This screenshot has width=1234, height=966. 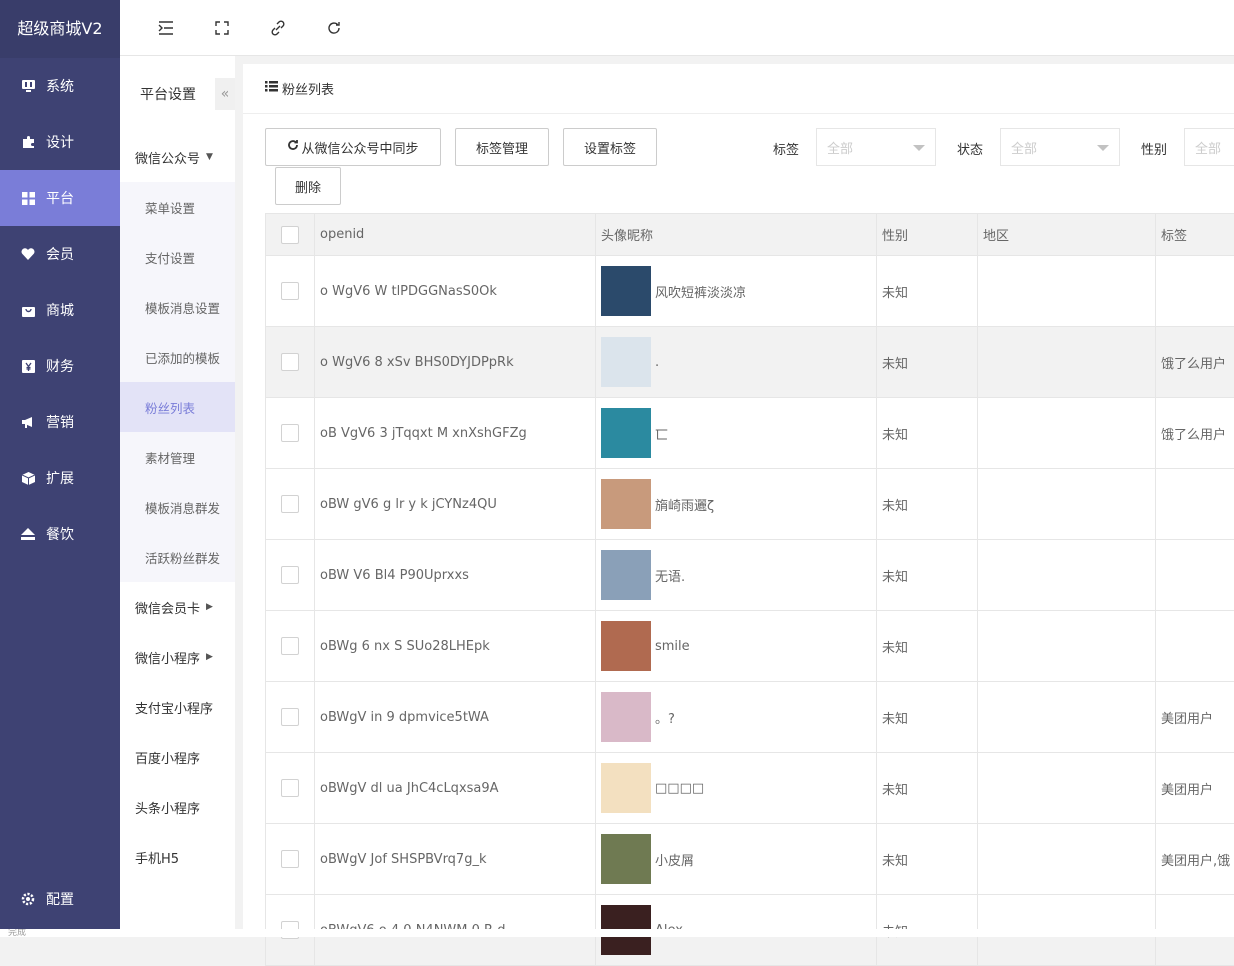 I want to click on link-icon, so click(x=278, y=28).